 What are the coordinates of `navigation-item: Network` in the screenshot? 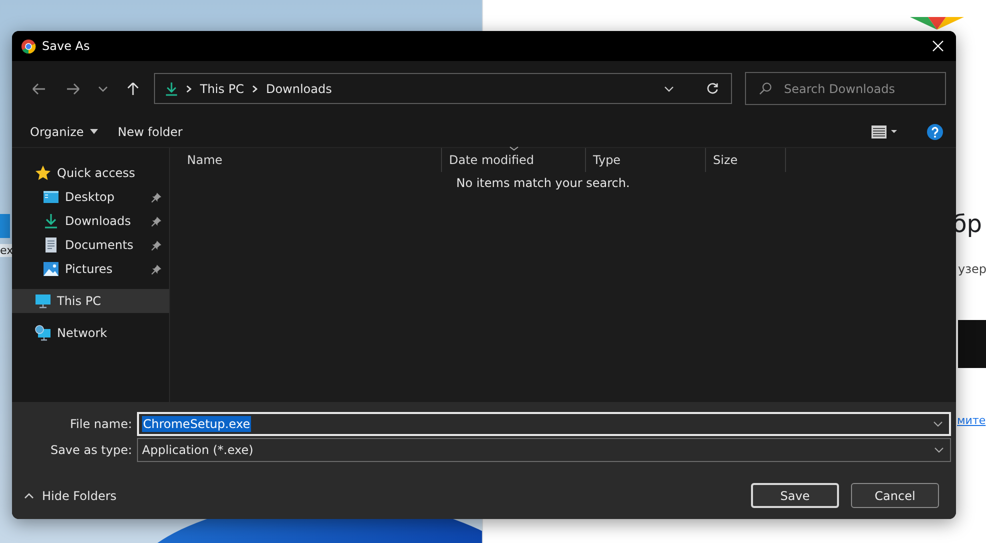 It's located at (90, 333).